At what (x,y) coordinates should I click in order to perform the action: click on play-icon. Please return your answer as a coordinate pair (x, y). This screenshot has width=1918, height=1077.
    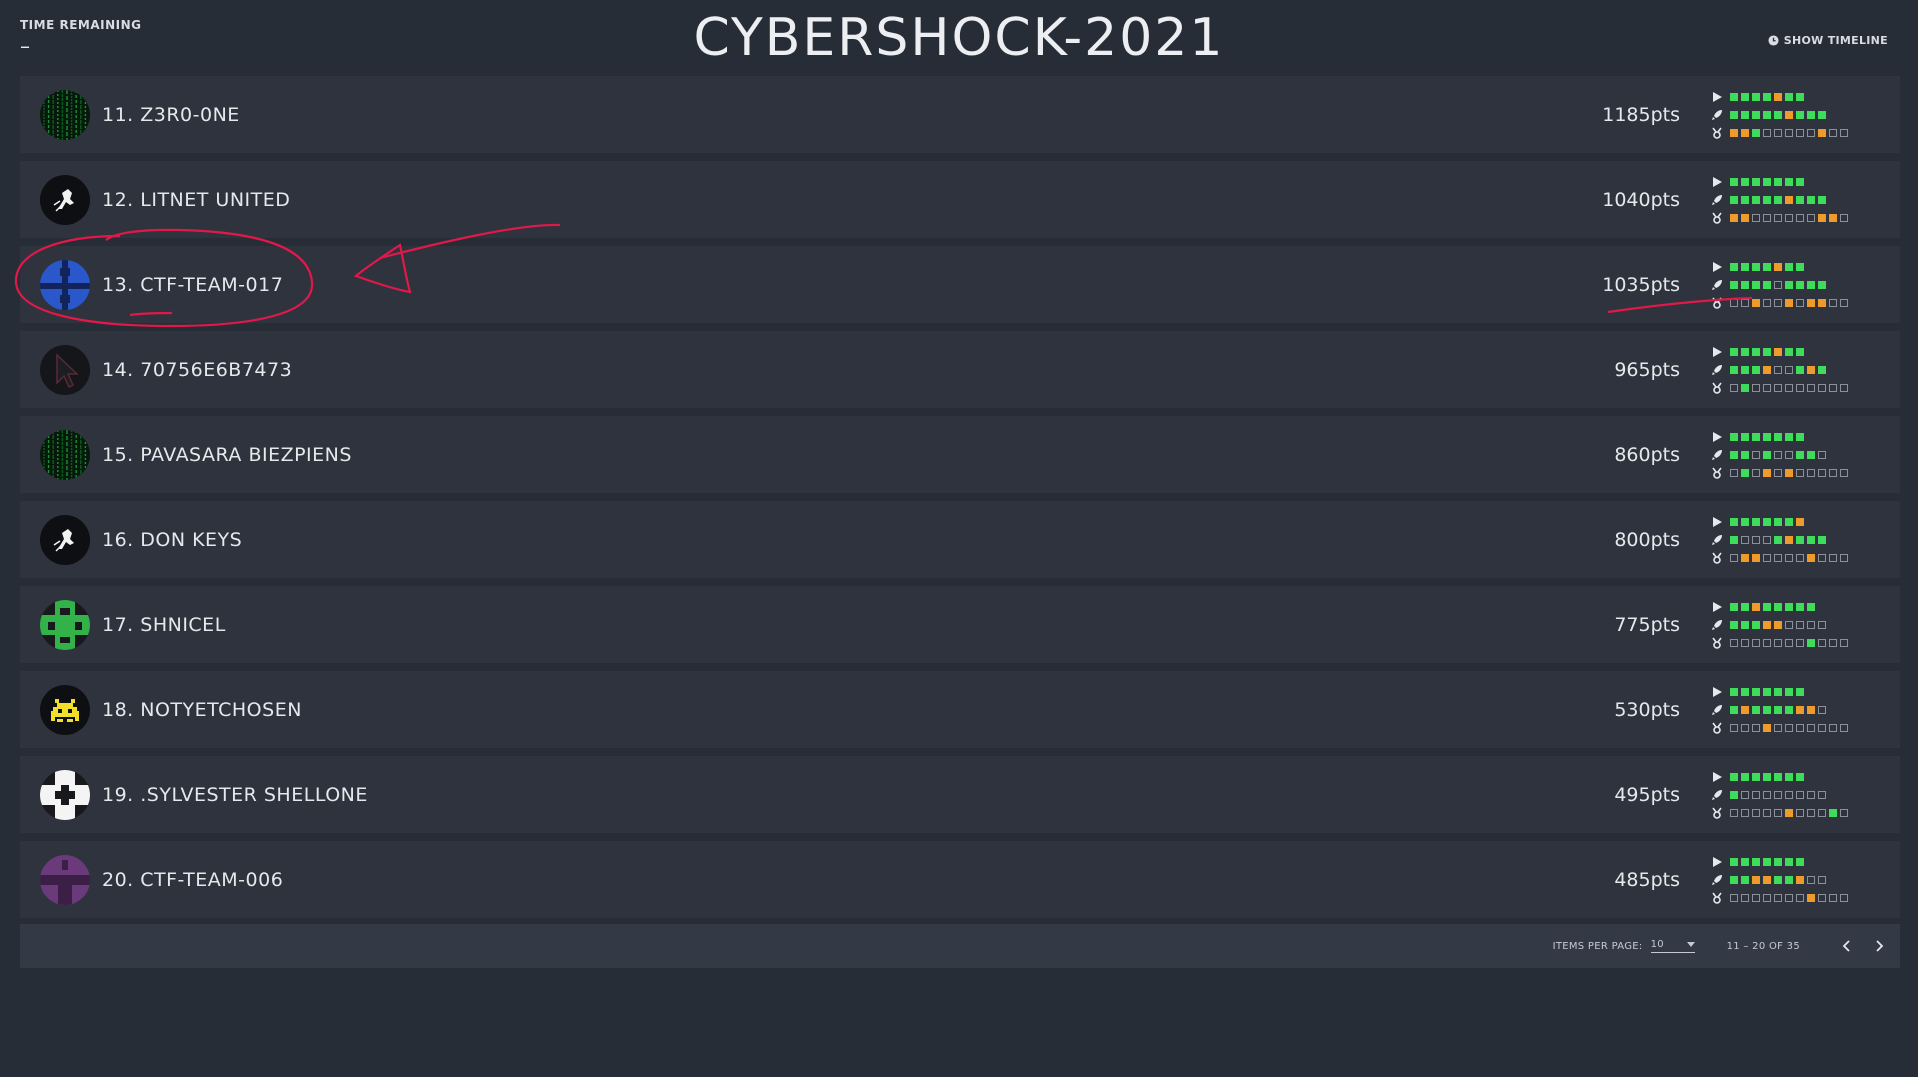
    Looking at the image, I should click on (1717, 267).